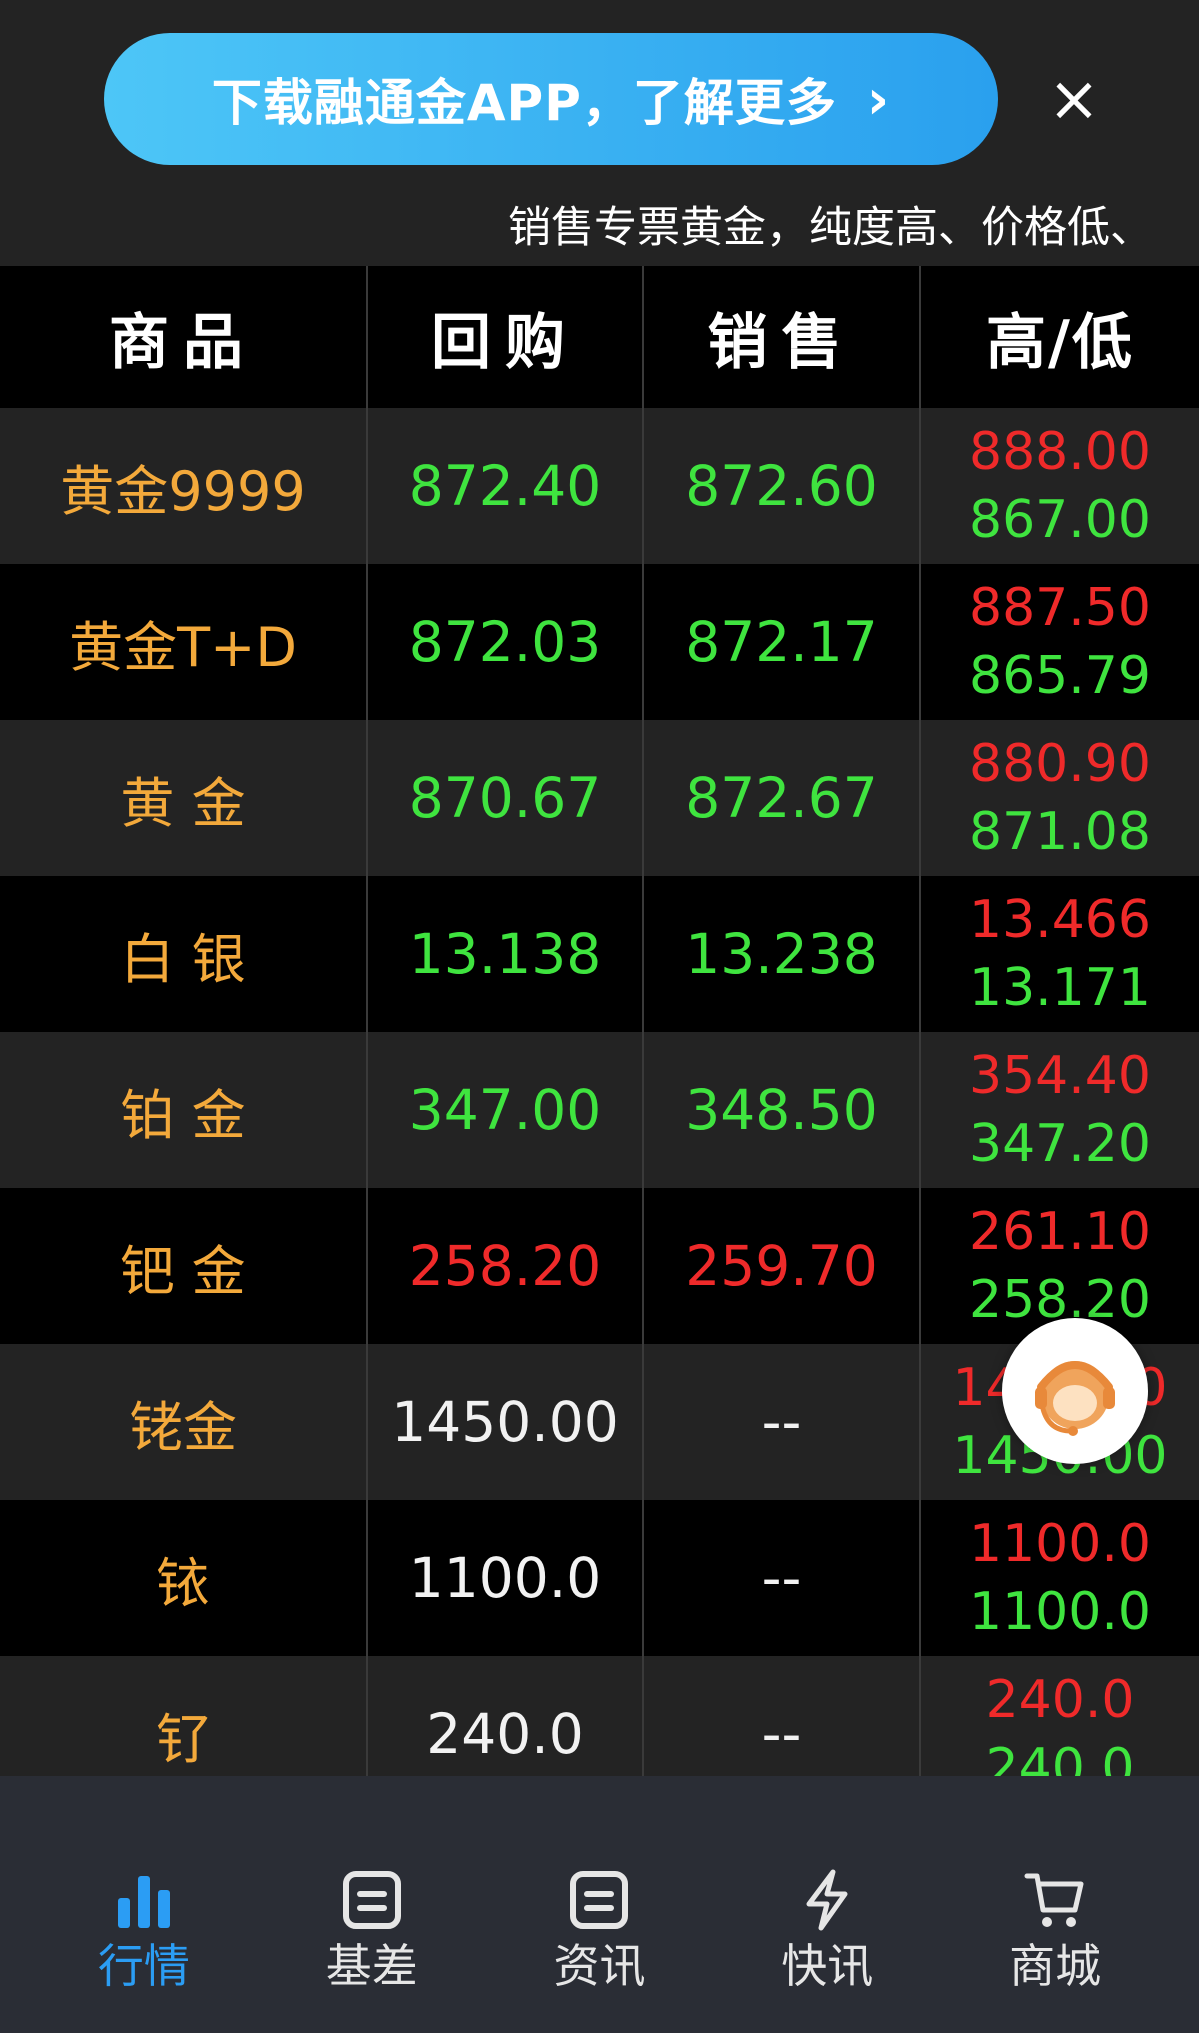 This screenshot has width=1199, height=2033. Describe the element at coordinates (827, 1966) in the screenshot. I see `nav-label: 快讯` at that location.